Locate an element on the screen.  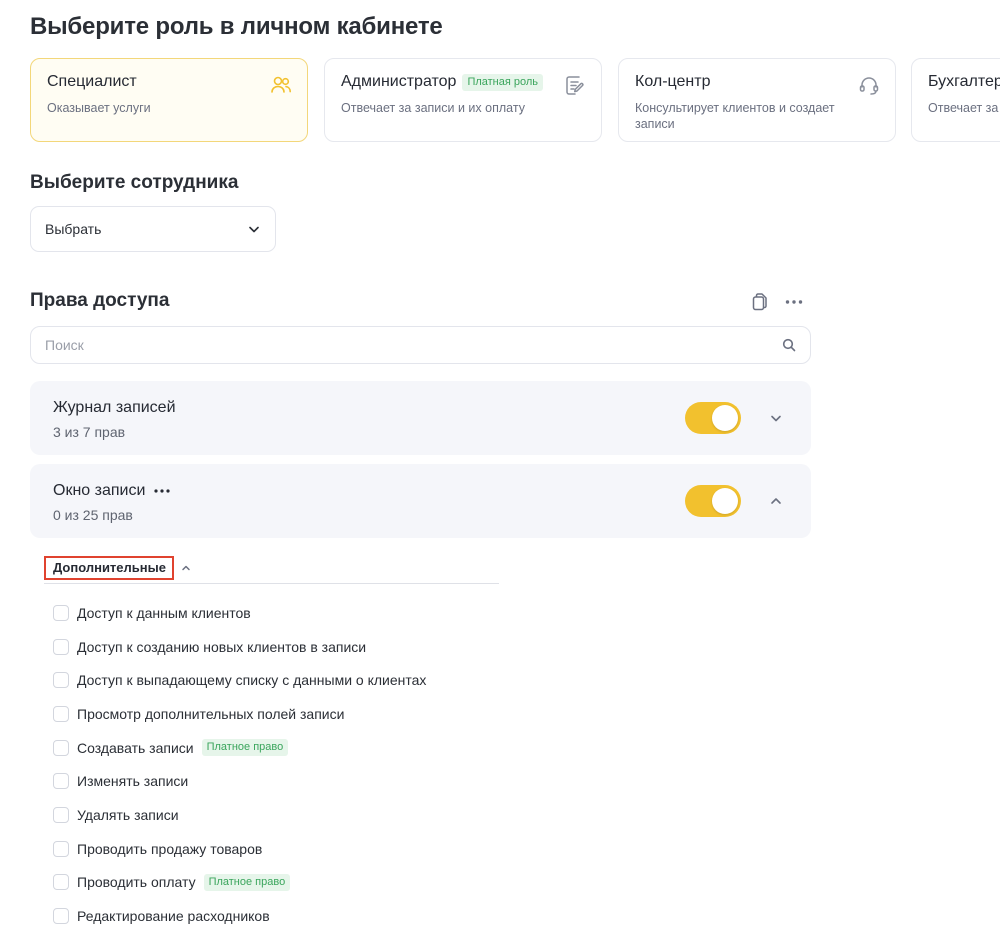
permission-label: Удалять записи is located at coordinates (128, 814).